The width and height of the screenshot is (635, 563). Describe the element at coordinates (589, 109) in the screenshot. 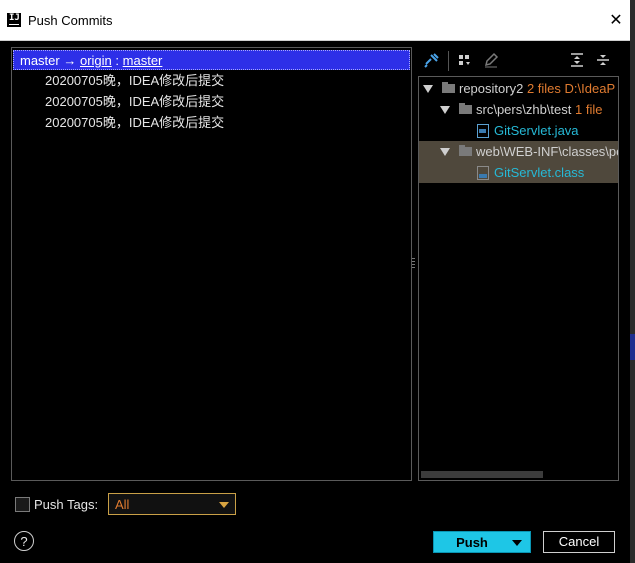

I see `file-count: 1 file` at that location.